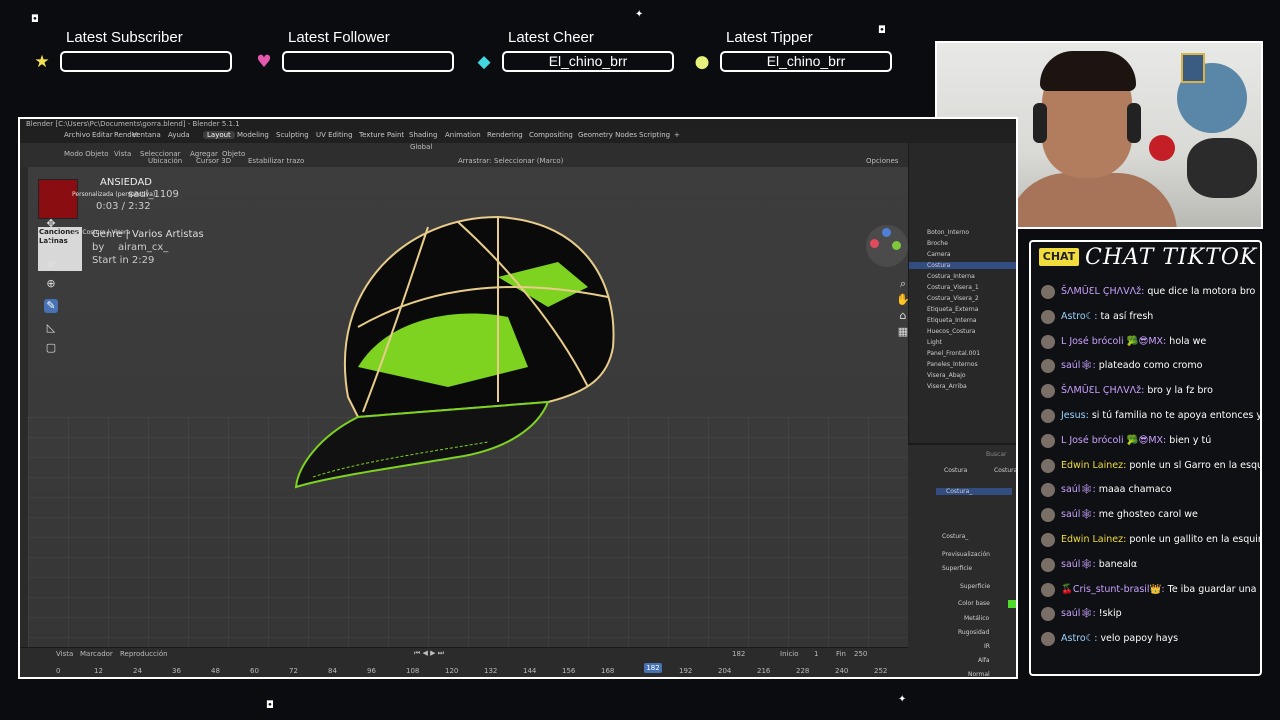 The height and width of the screenshot is (720, 1280). Describe the element at coordinates (1135, 490) in the screenshot. I see `chat-text: maaa chamaco` at that location.